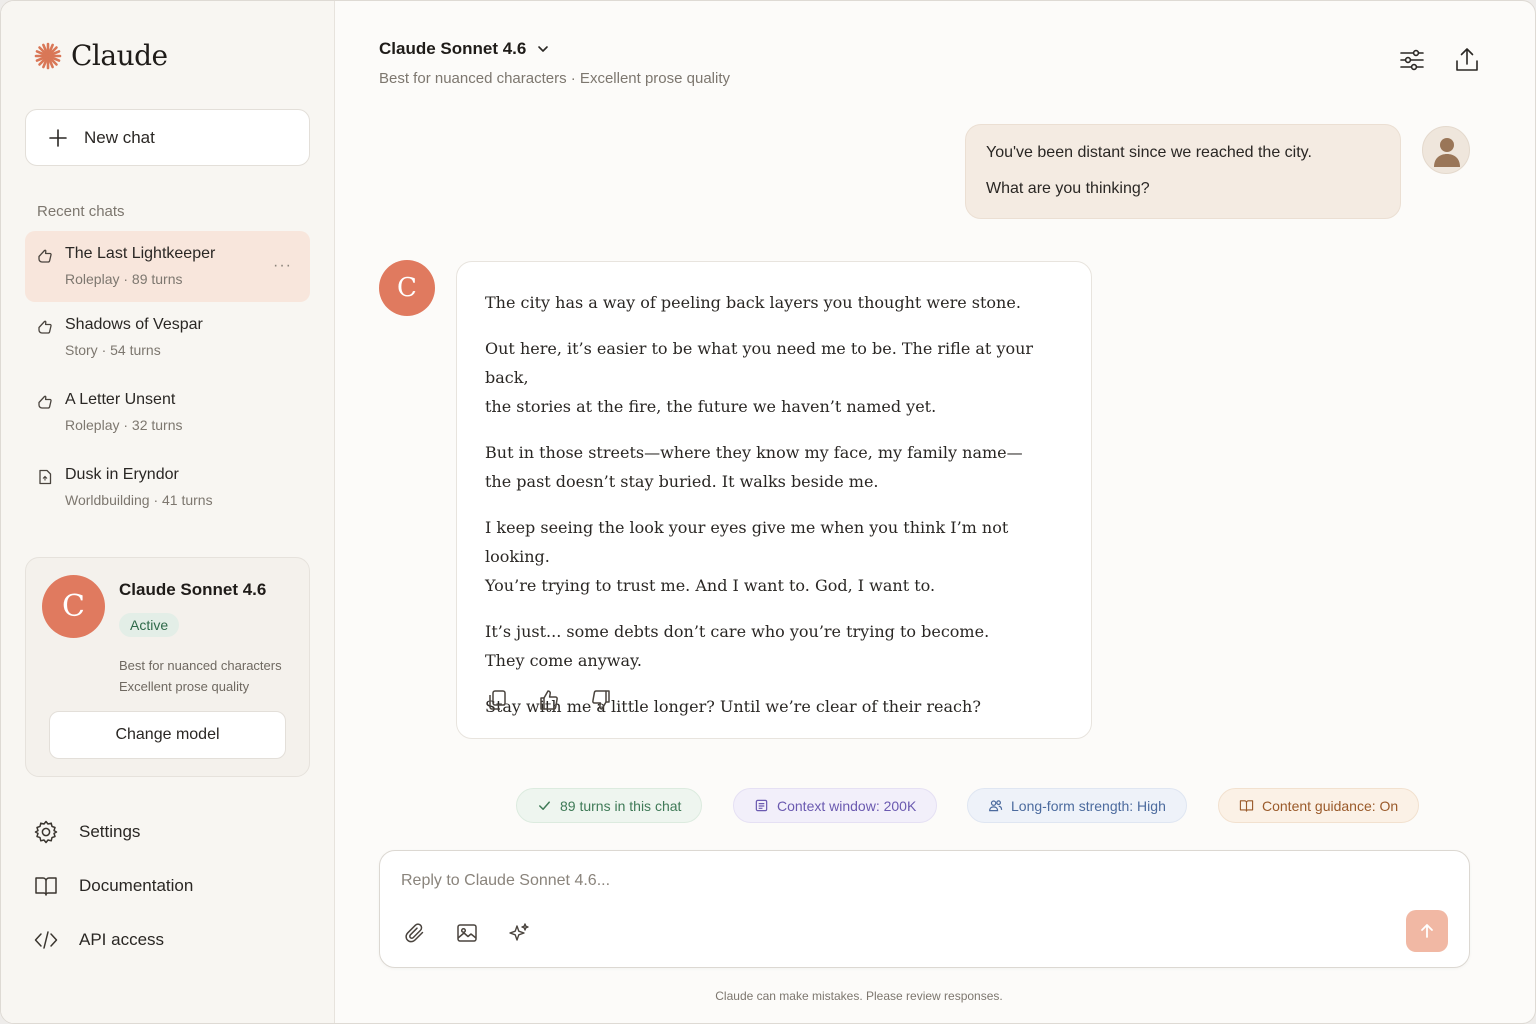  Describe the element at coordinates (519, 933) in the screenshot. I see `sparkles-icon` at that location.